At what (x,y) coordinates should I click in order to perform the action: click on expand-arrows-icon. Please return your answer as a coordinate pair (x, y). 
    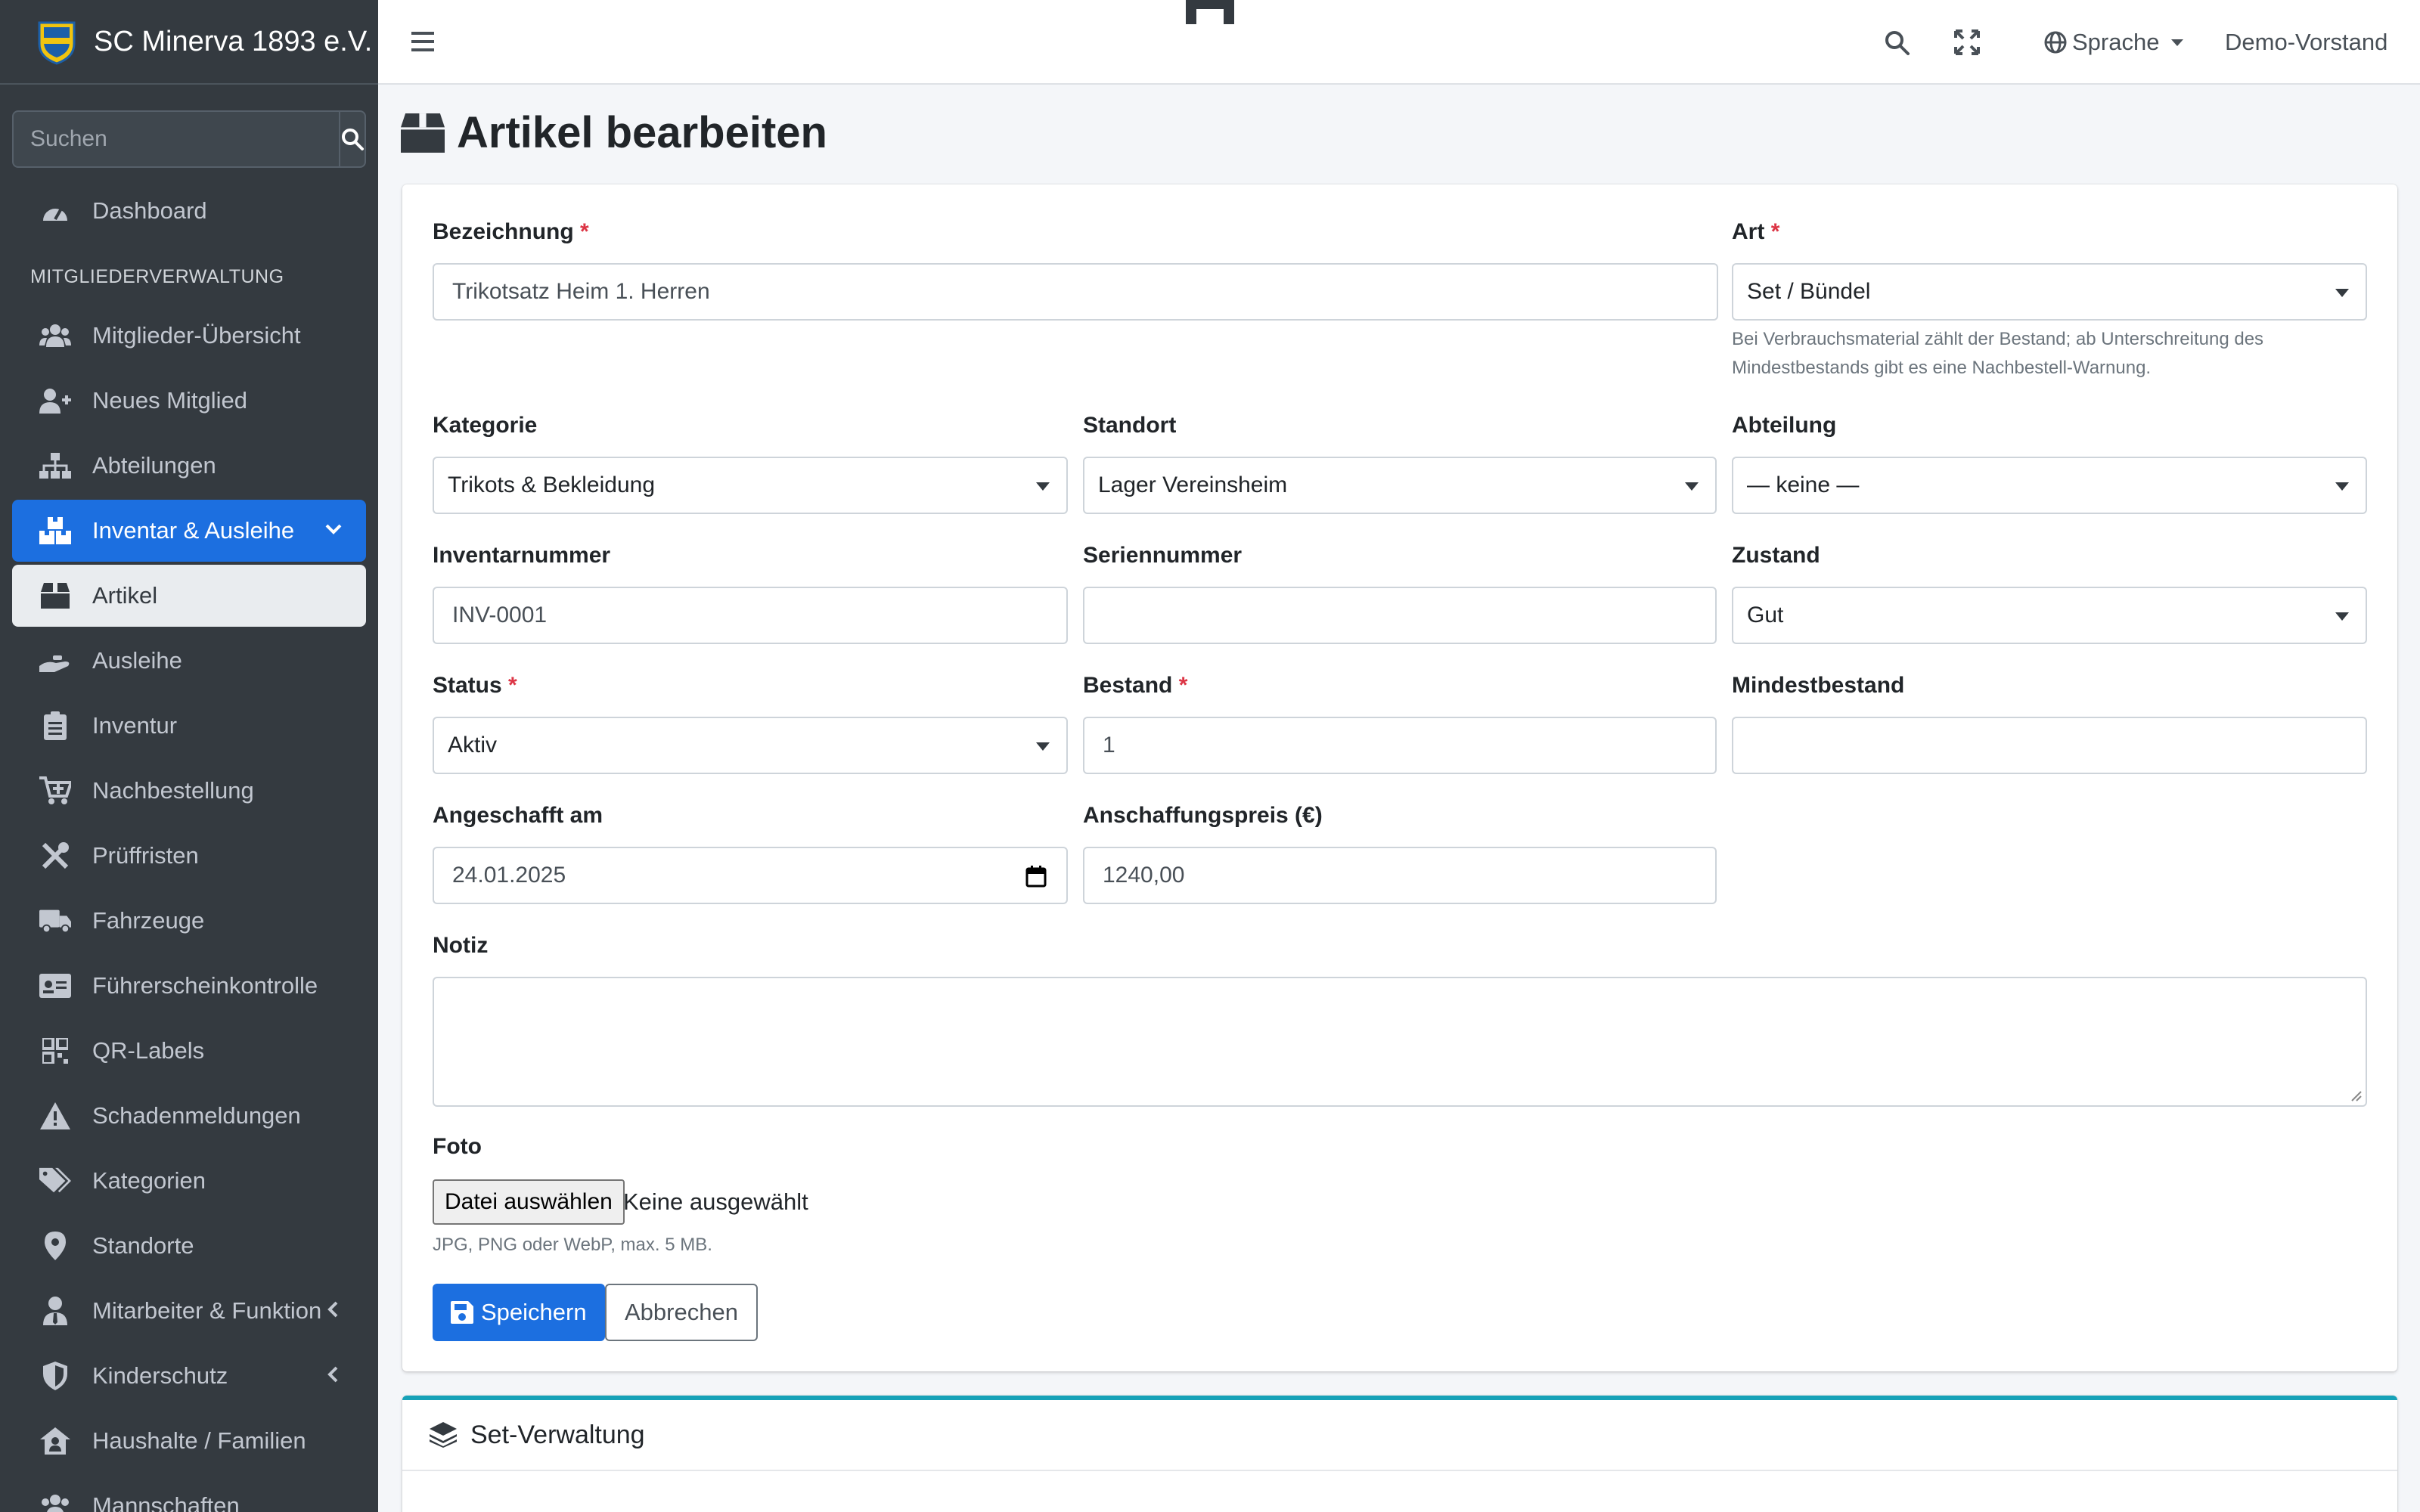
    Looking at the image, I should click on (1967, 42).